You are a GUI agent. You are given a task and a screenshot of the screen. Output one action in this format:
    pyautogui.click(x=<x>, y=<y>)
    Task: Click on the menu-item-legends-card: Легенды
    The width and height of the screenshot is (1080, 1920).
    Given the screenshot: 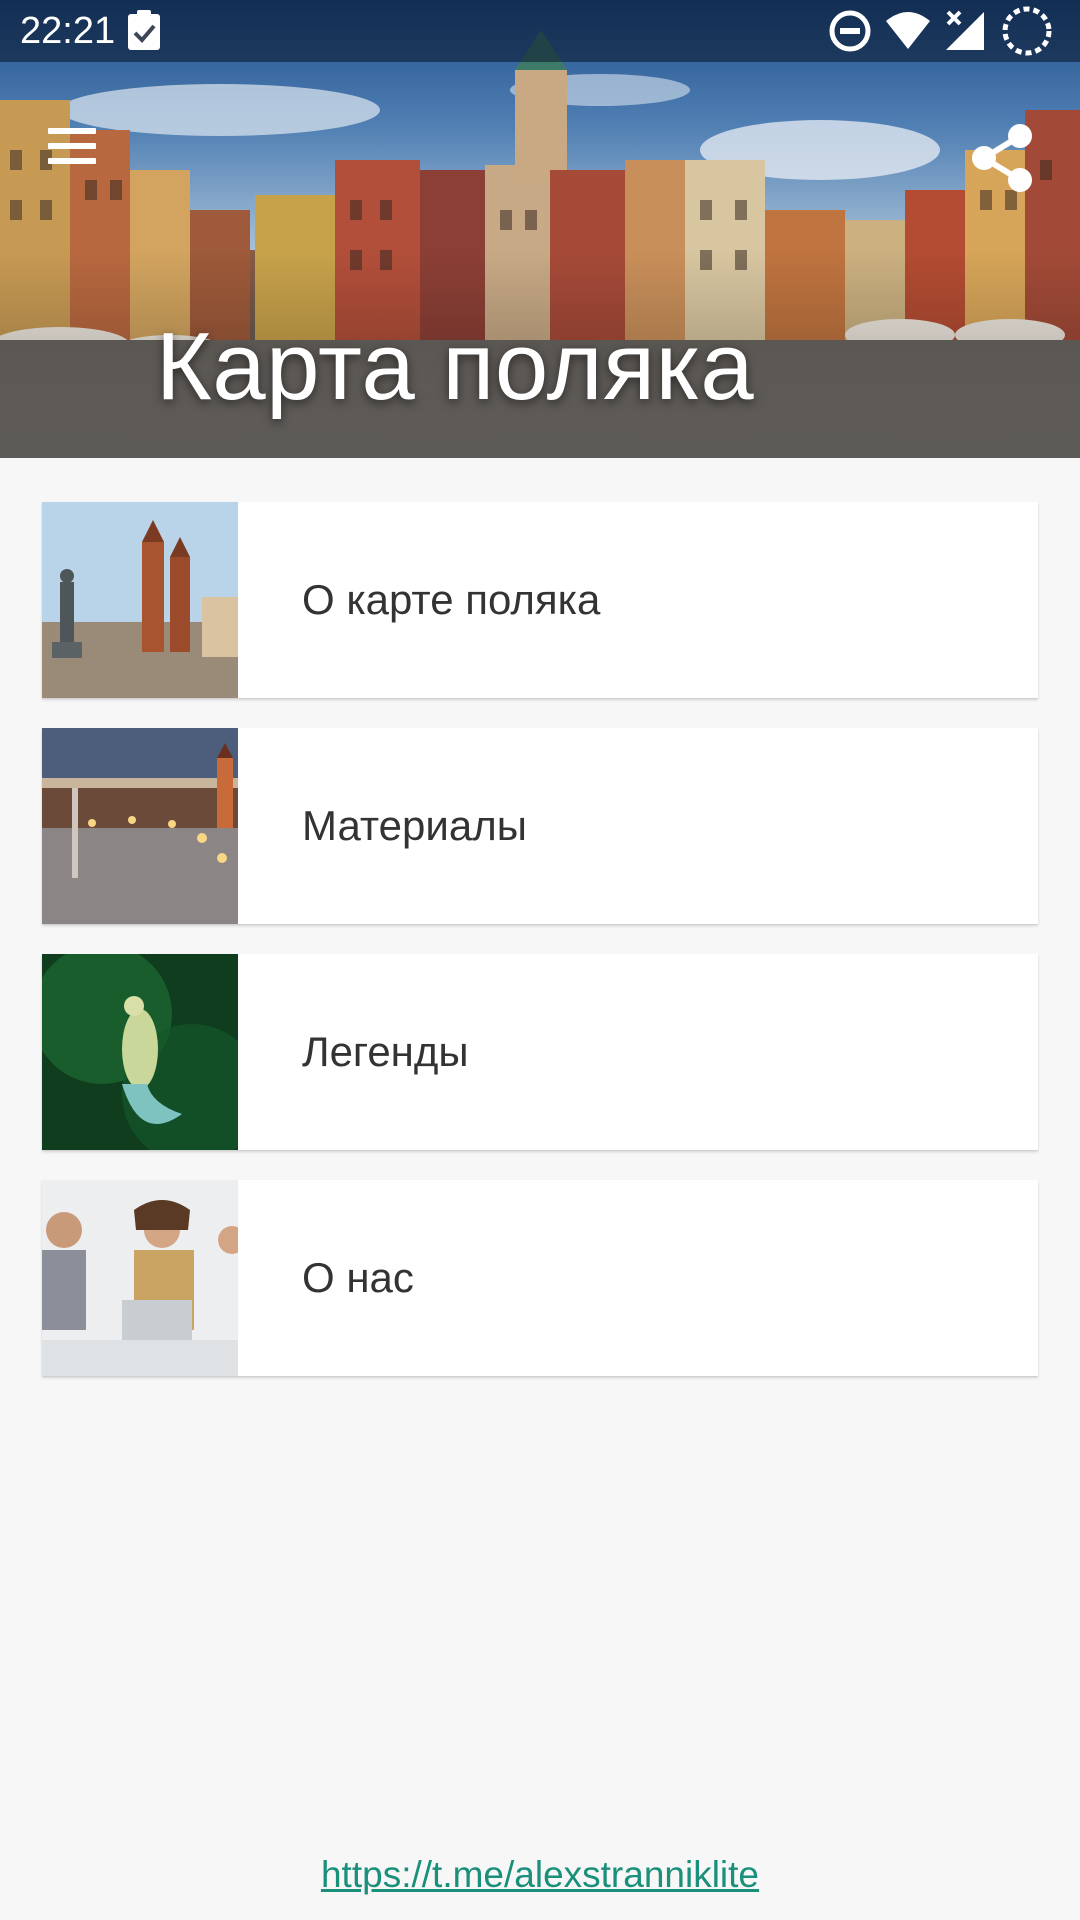 What is the action you would take?
    pyautogui.click(x=540, y=1052)
    